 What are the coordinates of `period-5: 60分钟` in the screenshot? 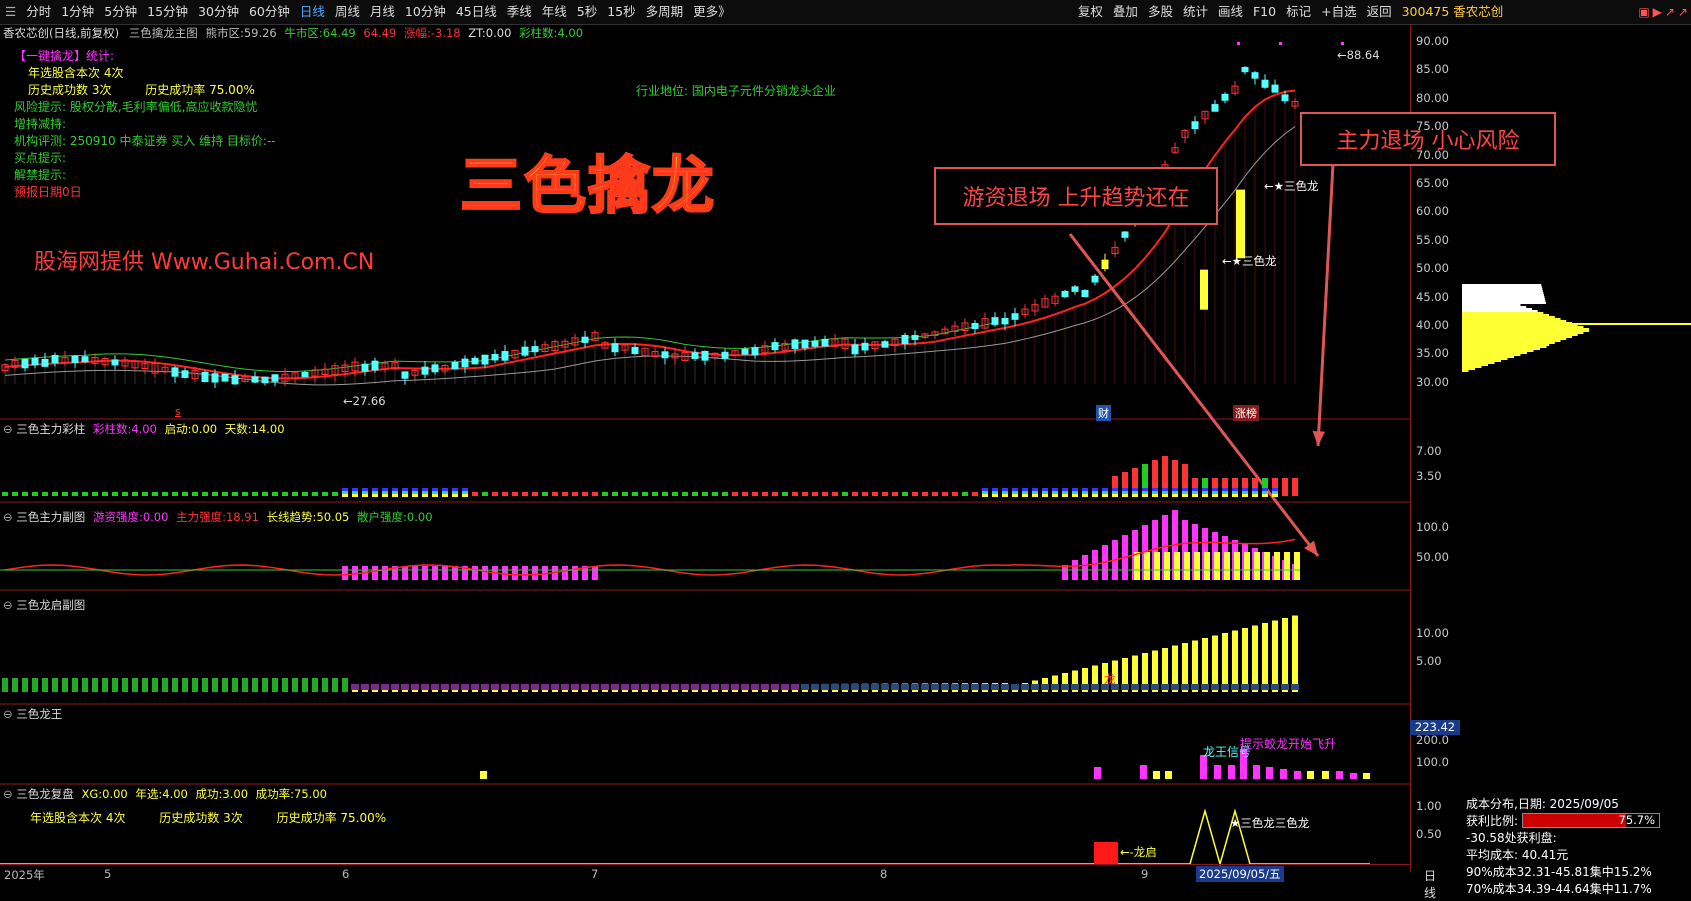 It's located at (269, 12).